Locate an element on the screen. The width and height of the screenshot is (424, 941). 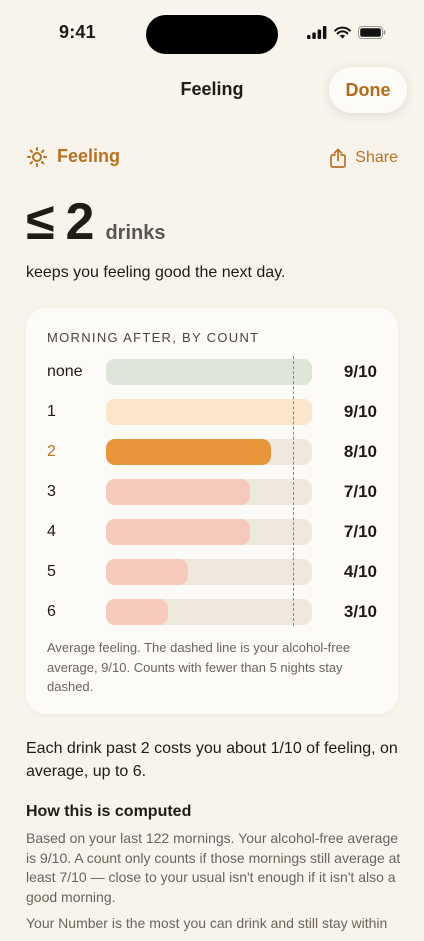
wifi-icon is located at coordinates (342, 32).